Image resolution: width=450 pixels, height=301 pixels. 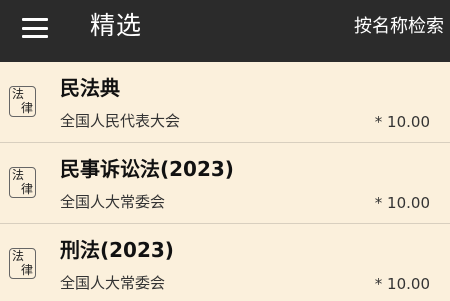 What do you see at coordinates (90, 88) in the screenshot?
I see `item-title: 民法典` at bounding box center [90, 88].